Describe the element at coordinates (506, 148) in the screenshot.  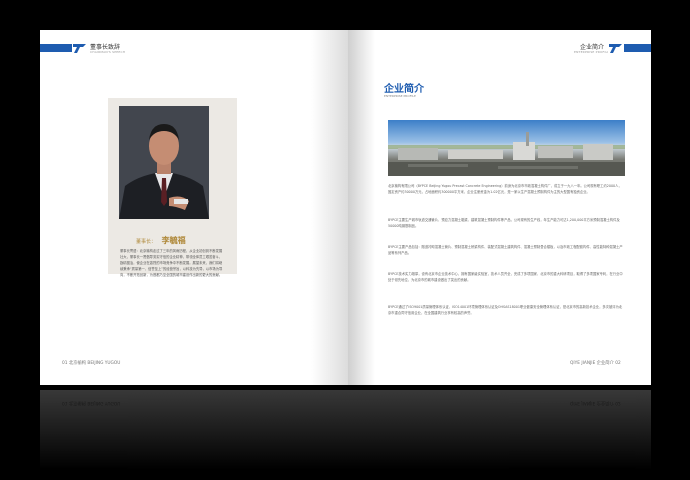
I see `factory-panorama` at that location.